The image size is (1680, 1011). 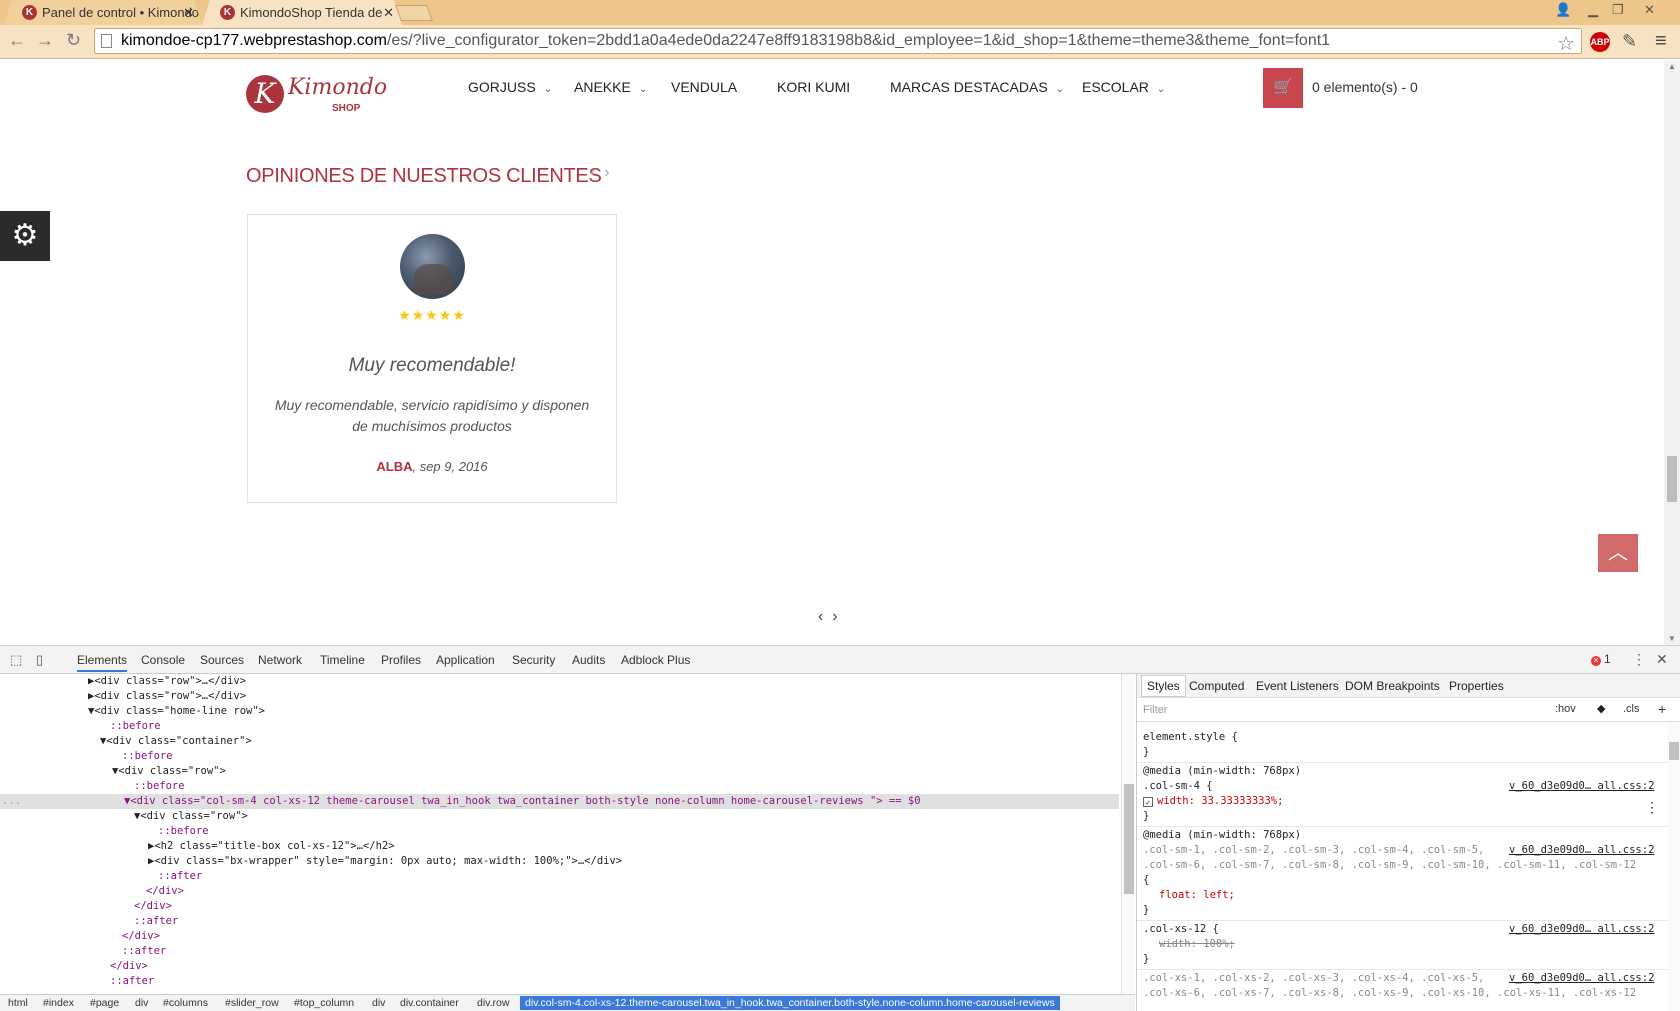 I want to click on dom-node: ▼<div class="row">, so click(x=169, y=771).